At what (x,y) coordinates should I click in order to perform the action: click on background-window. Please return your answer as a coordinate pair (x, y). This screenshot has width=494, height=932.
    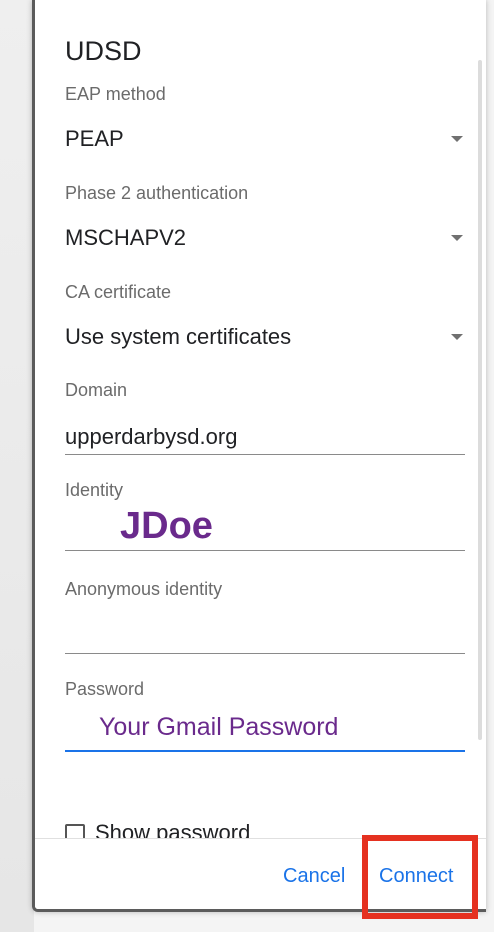
    Looking at the image, I should click on (17, 466).